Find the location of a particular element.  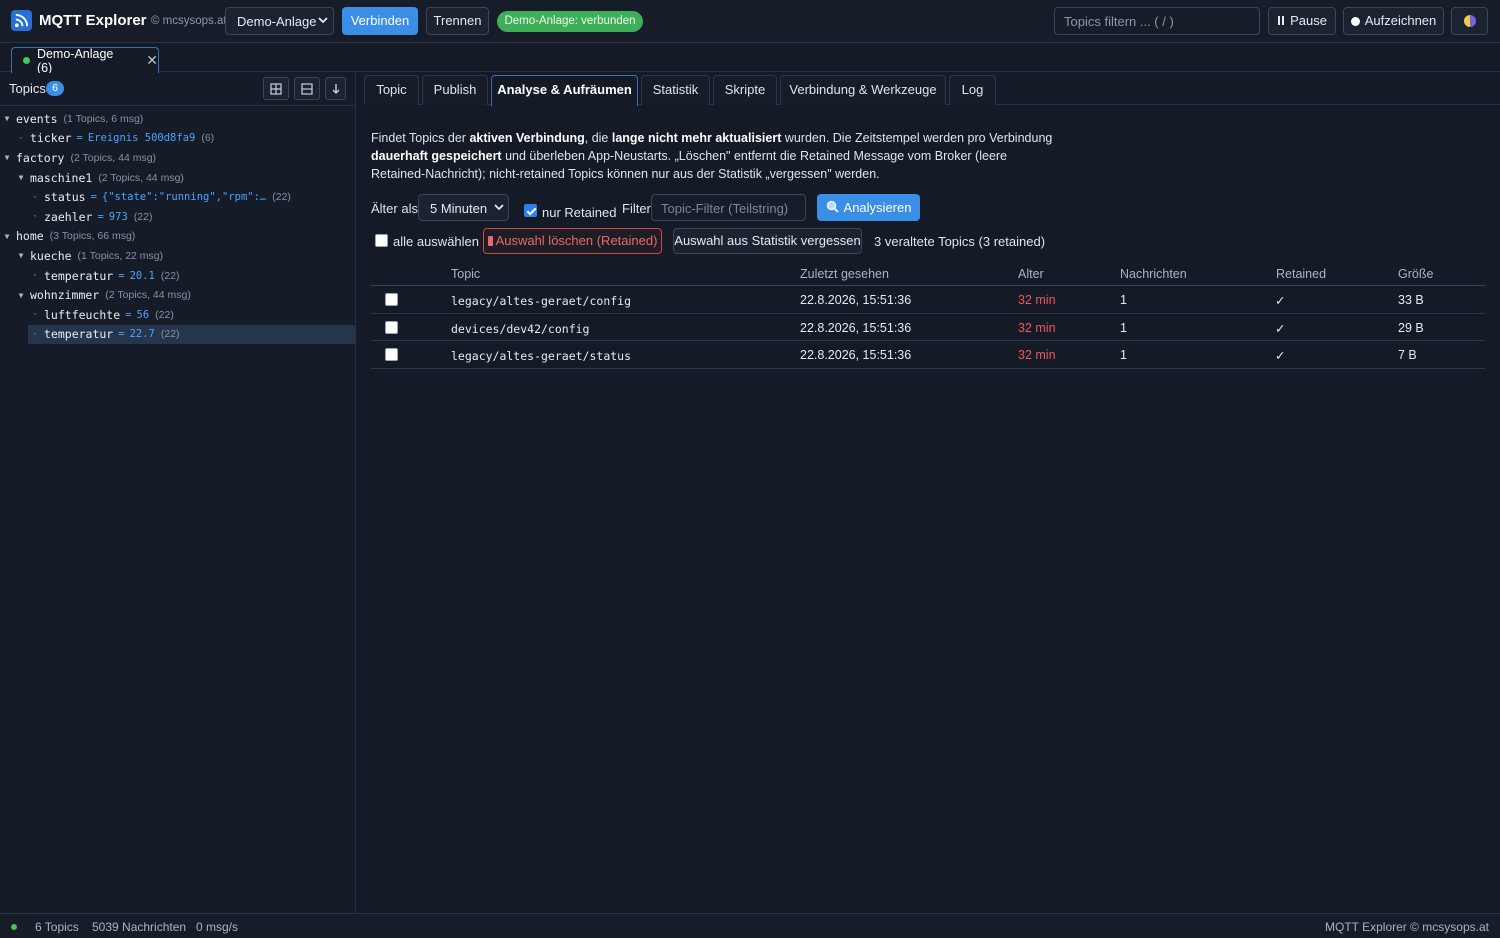

theme-icon is located at coordinates (1469, 21).